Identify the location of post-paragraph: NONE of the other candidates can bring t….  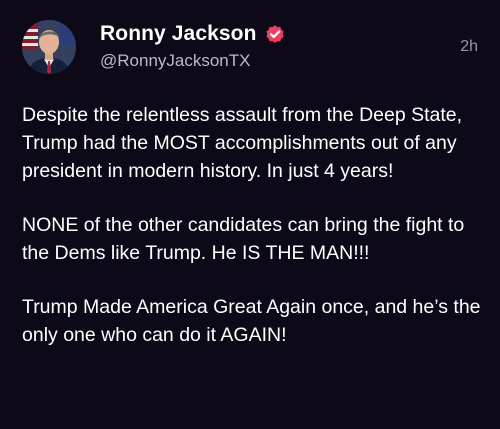
(243, 239).